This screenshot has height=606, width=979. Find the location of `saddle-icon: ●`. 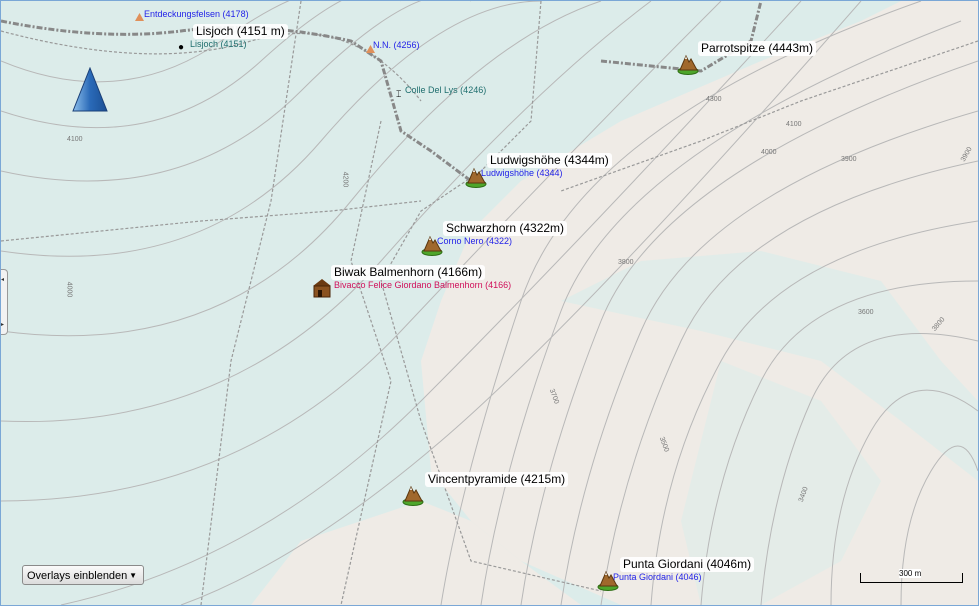

saddle-icon: ● is located at coordinates (181, 47).